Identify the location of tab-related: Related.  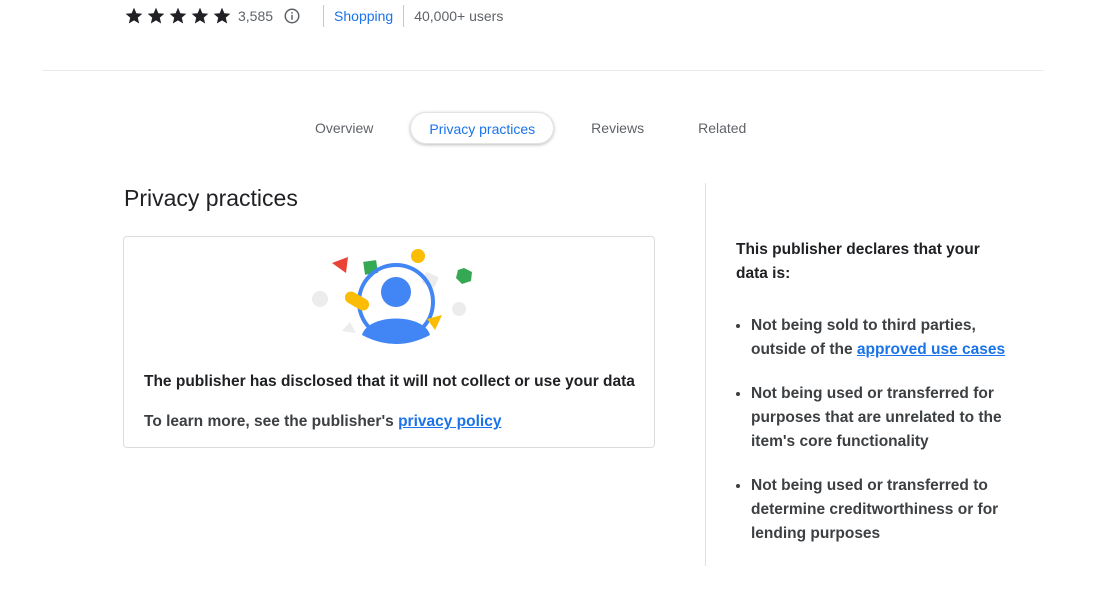
(722, 128).